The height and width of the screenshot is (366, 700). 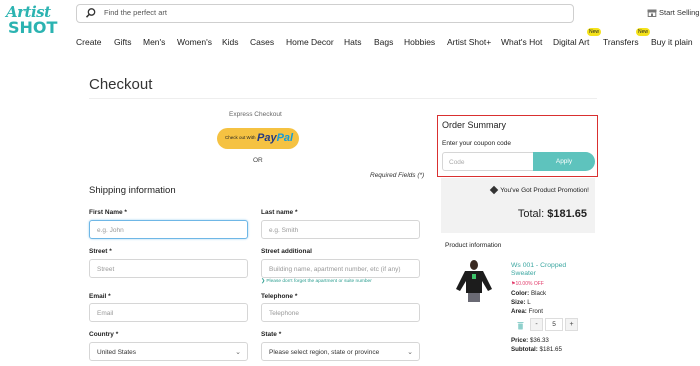 I want to click on nav-mens: Men's, so click(x=154, y=42).